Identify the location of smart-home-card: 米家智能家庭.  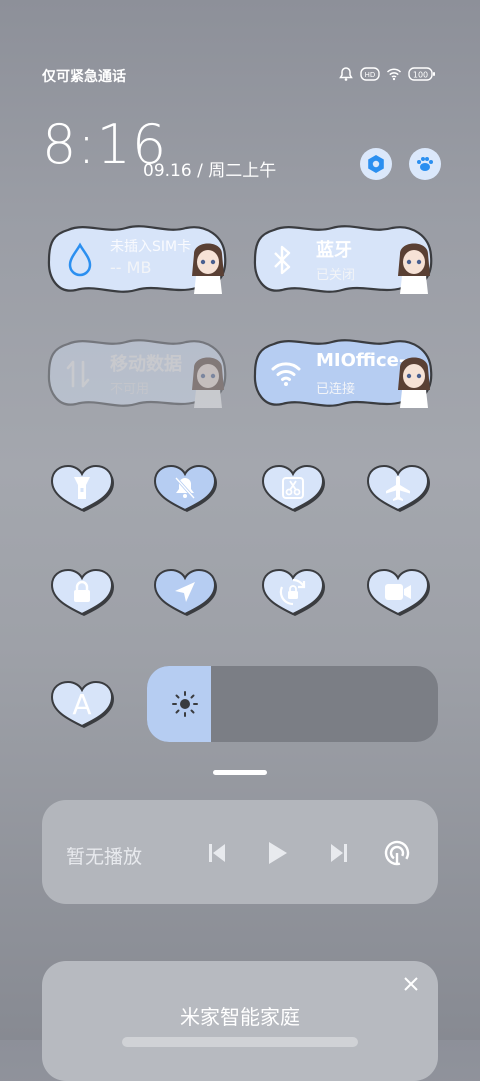
(240, 1021).